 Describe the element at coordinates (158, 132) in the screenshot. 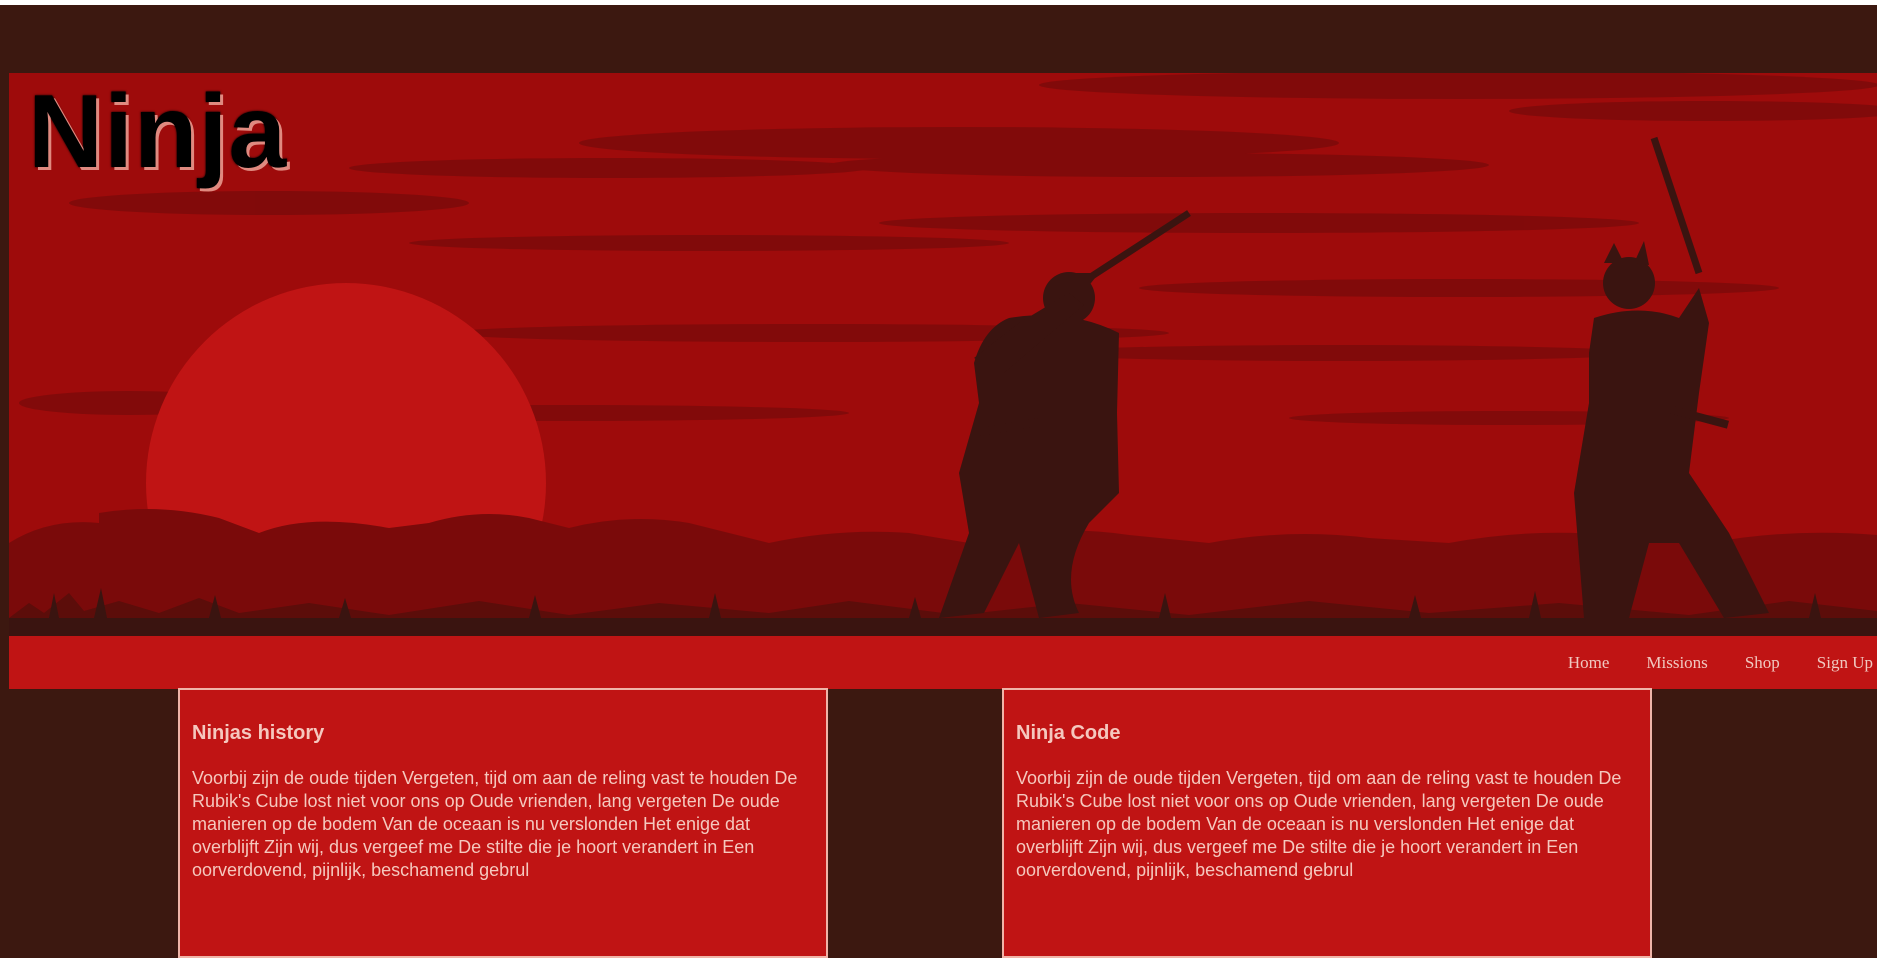

I see `site-title: Ninja` at that location.